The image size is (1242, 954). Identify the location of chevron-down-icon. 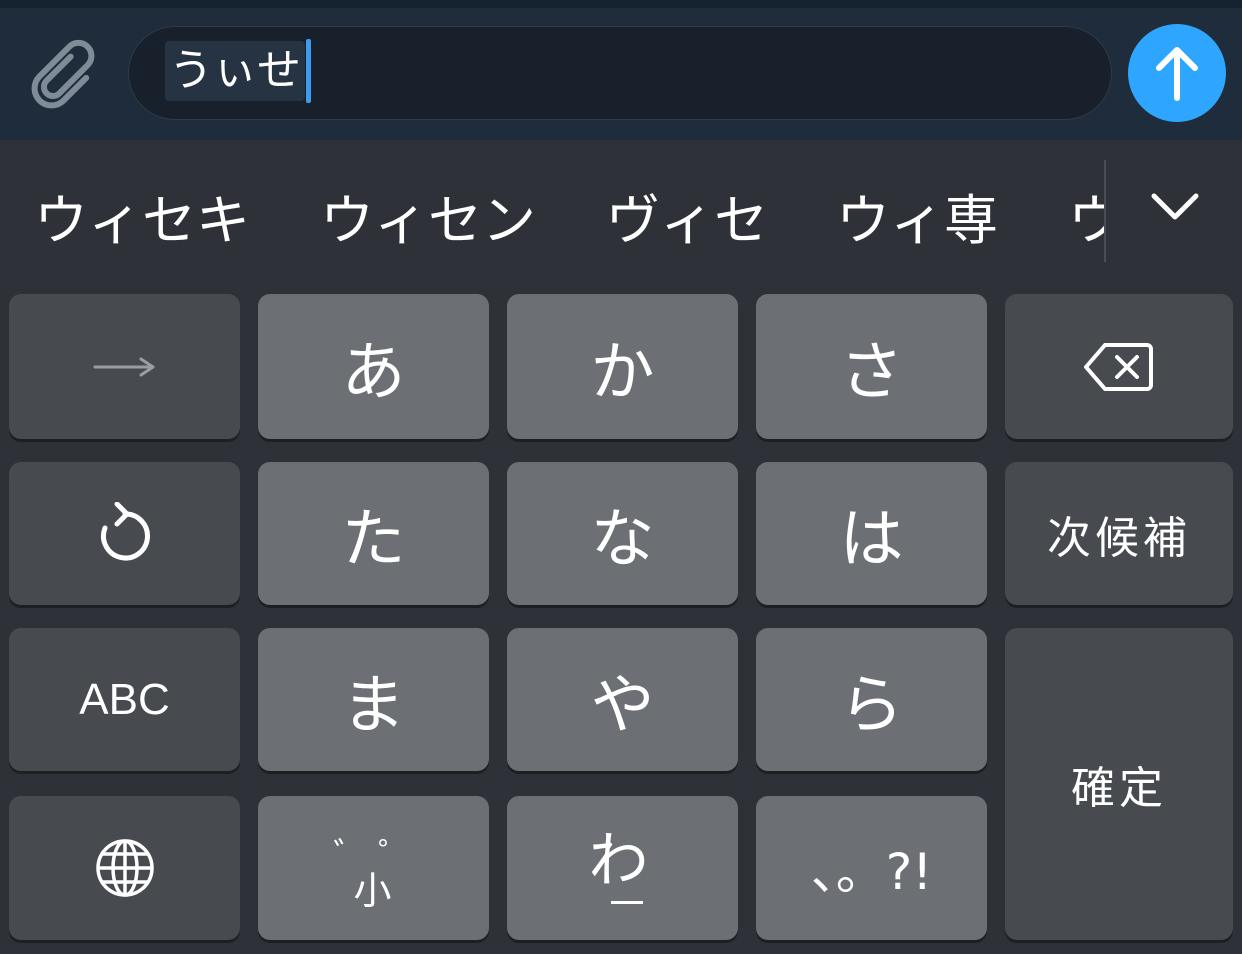
(1175, 206).